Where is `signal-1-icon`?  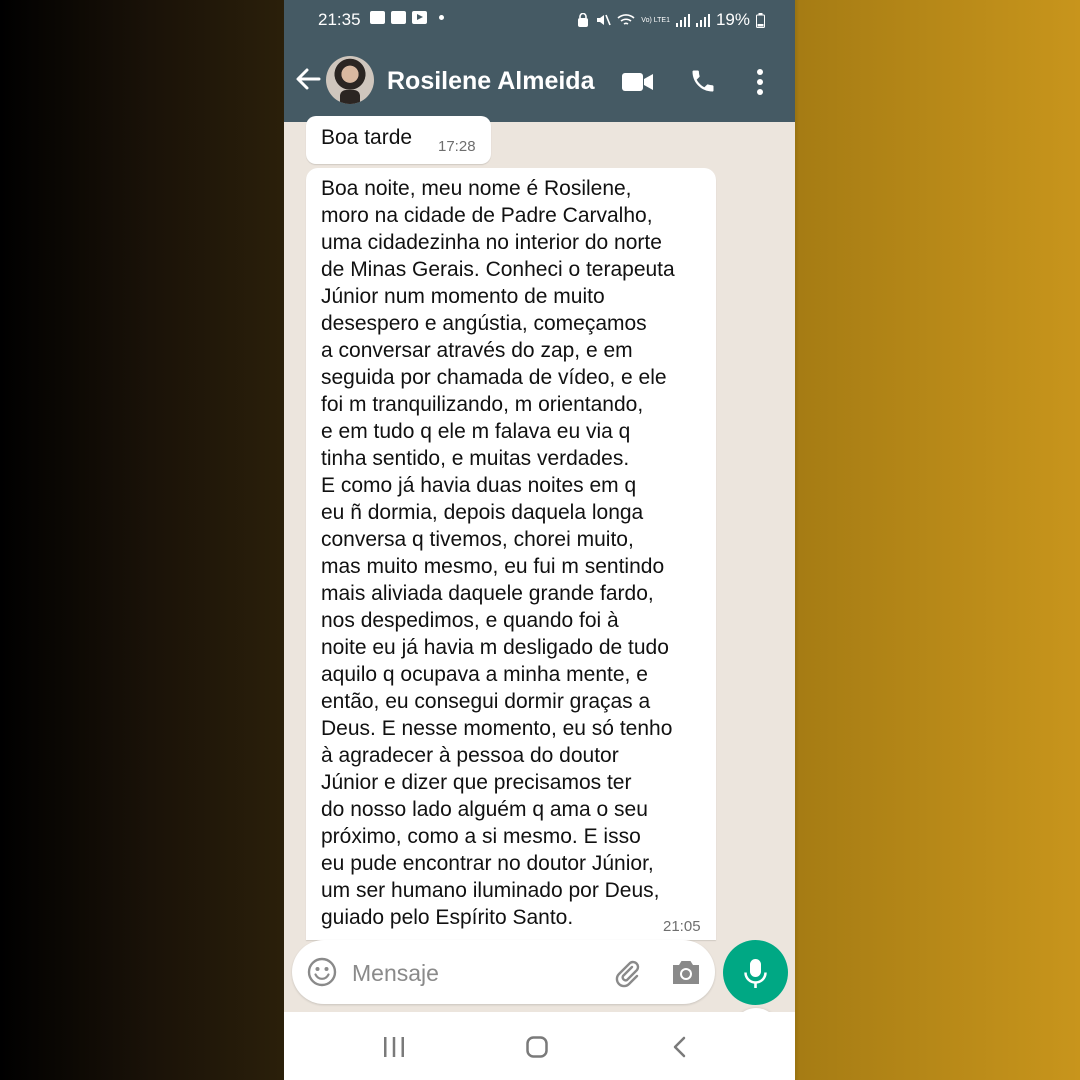 signal-1-icon is located at coordinates (682, 20).